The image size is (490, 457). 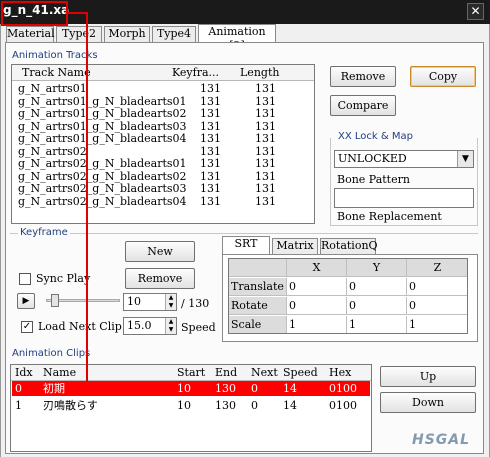 What do you see at coordinates (56, 72) in the screenshot?
I see `col-track-name: Track Name` at bounding box center [56, 72].